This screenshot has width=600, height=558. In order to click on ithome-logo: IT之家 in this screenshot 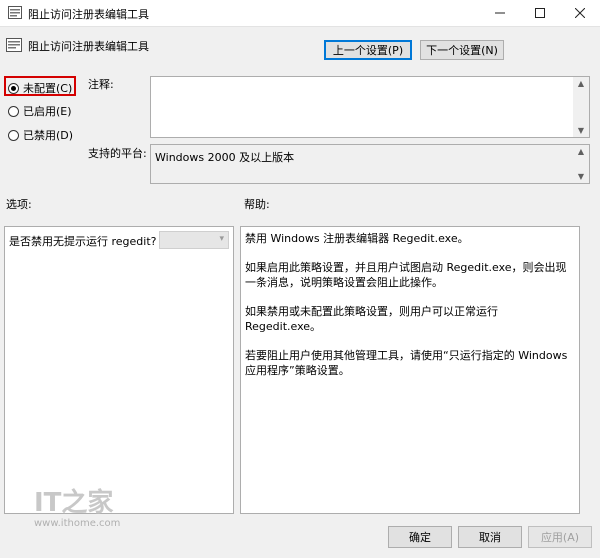, I will do `click(74, 503)`.